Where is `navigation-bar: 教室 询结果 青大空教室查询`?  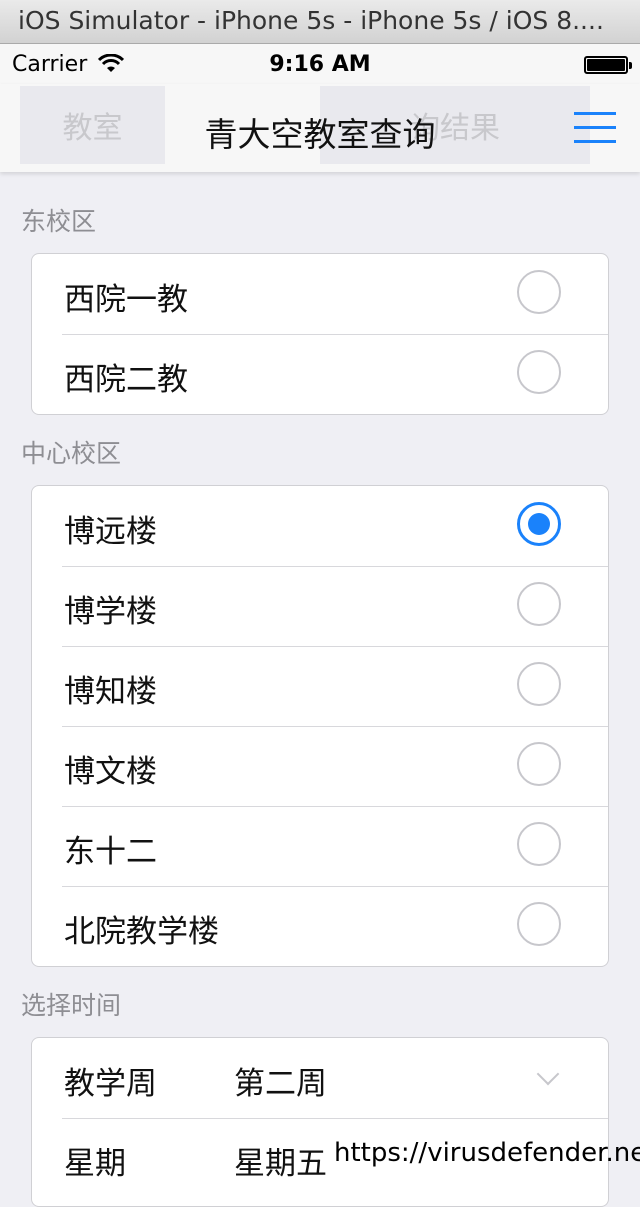 navigation-bar: 教室 询结果 青大空教室查询 is located at coordinates (320, 128).